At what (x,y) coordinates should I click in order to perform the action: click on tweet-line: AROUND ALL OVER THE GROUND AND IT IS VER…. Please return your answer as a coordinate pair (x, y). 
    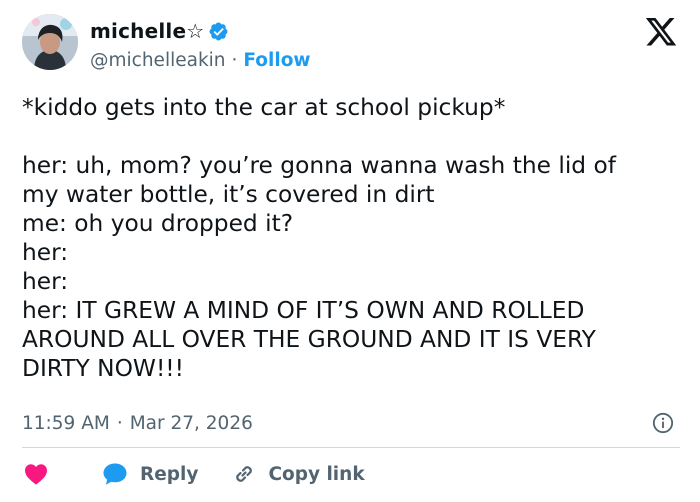
    Looking at the image, I should click on (309, 339).